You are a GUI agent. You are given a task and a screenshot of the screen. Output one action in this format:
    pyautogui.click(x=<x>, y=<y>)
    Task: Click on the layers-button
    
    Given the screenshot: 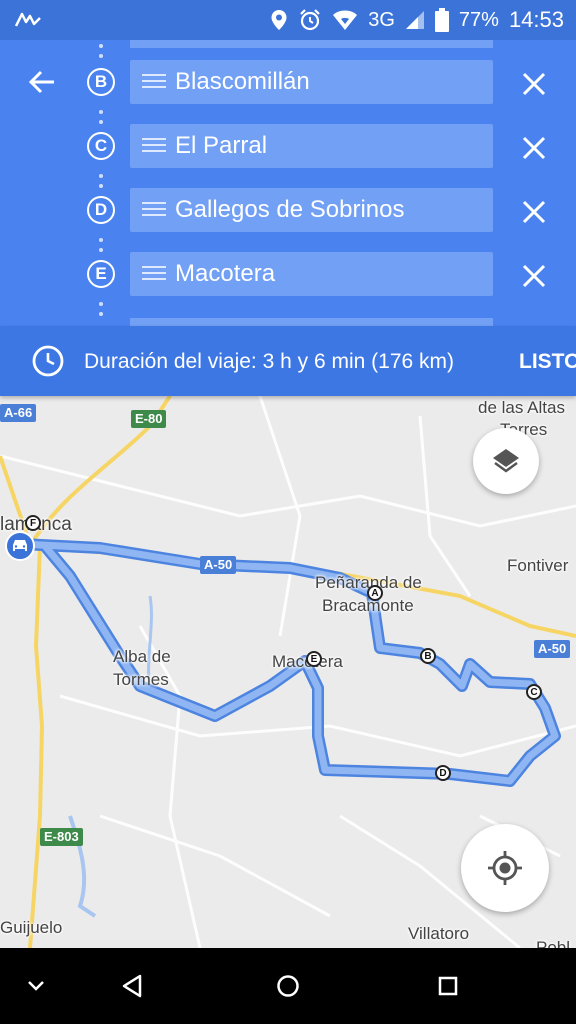 What is the action you would take?
    pyautogui.click(x=506, y=461)
    